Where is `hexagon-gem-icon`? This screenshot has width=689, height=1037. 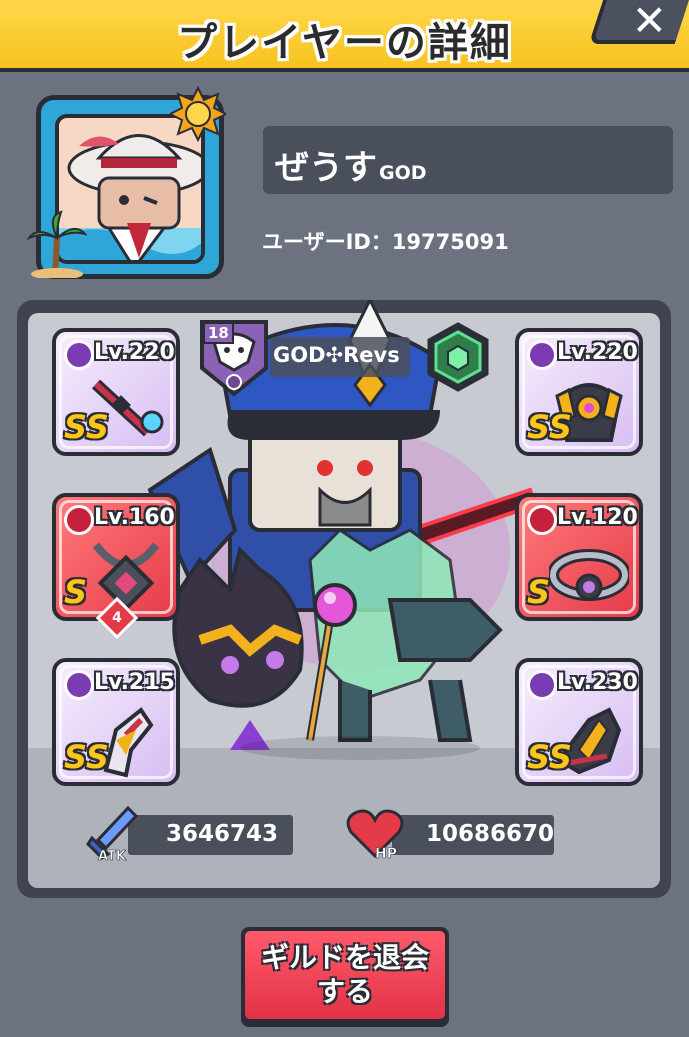 hexagon-gem-icon is located at coordinates (458, 357).